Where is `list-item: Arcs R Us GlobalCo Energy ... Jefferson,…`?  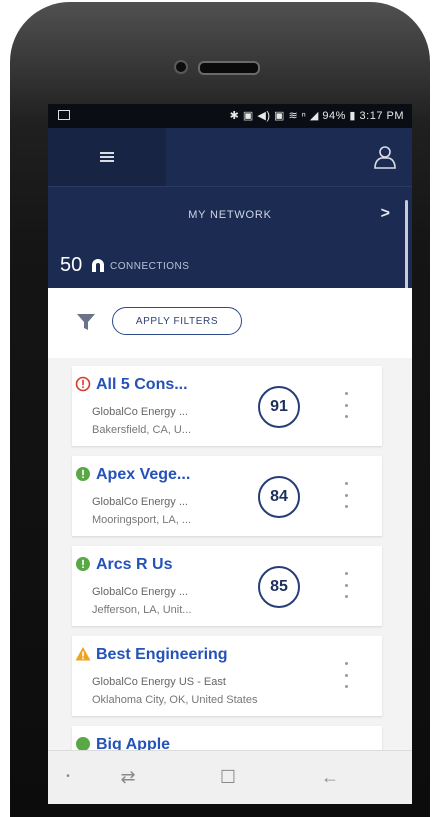 list-item: Arcs R Us GlobalCo Energy ... Jefferson,… is located at coordinates (227, 586).